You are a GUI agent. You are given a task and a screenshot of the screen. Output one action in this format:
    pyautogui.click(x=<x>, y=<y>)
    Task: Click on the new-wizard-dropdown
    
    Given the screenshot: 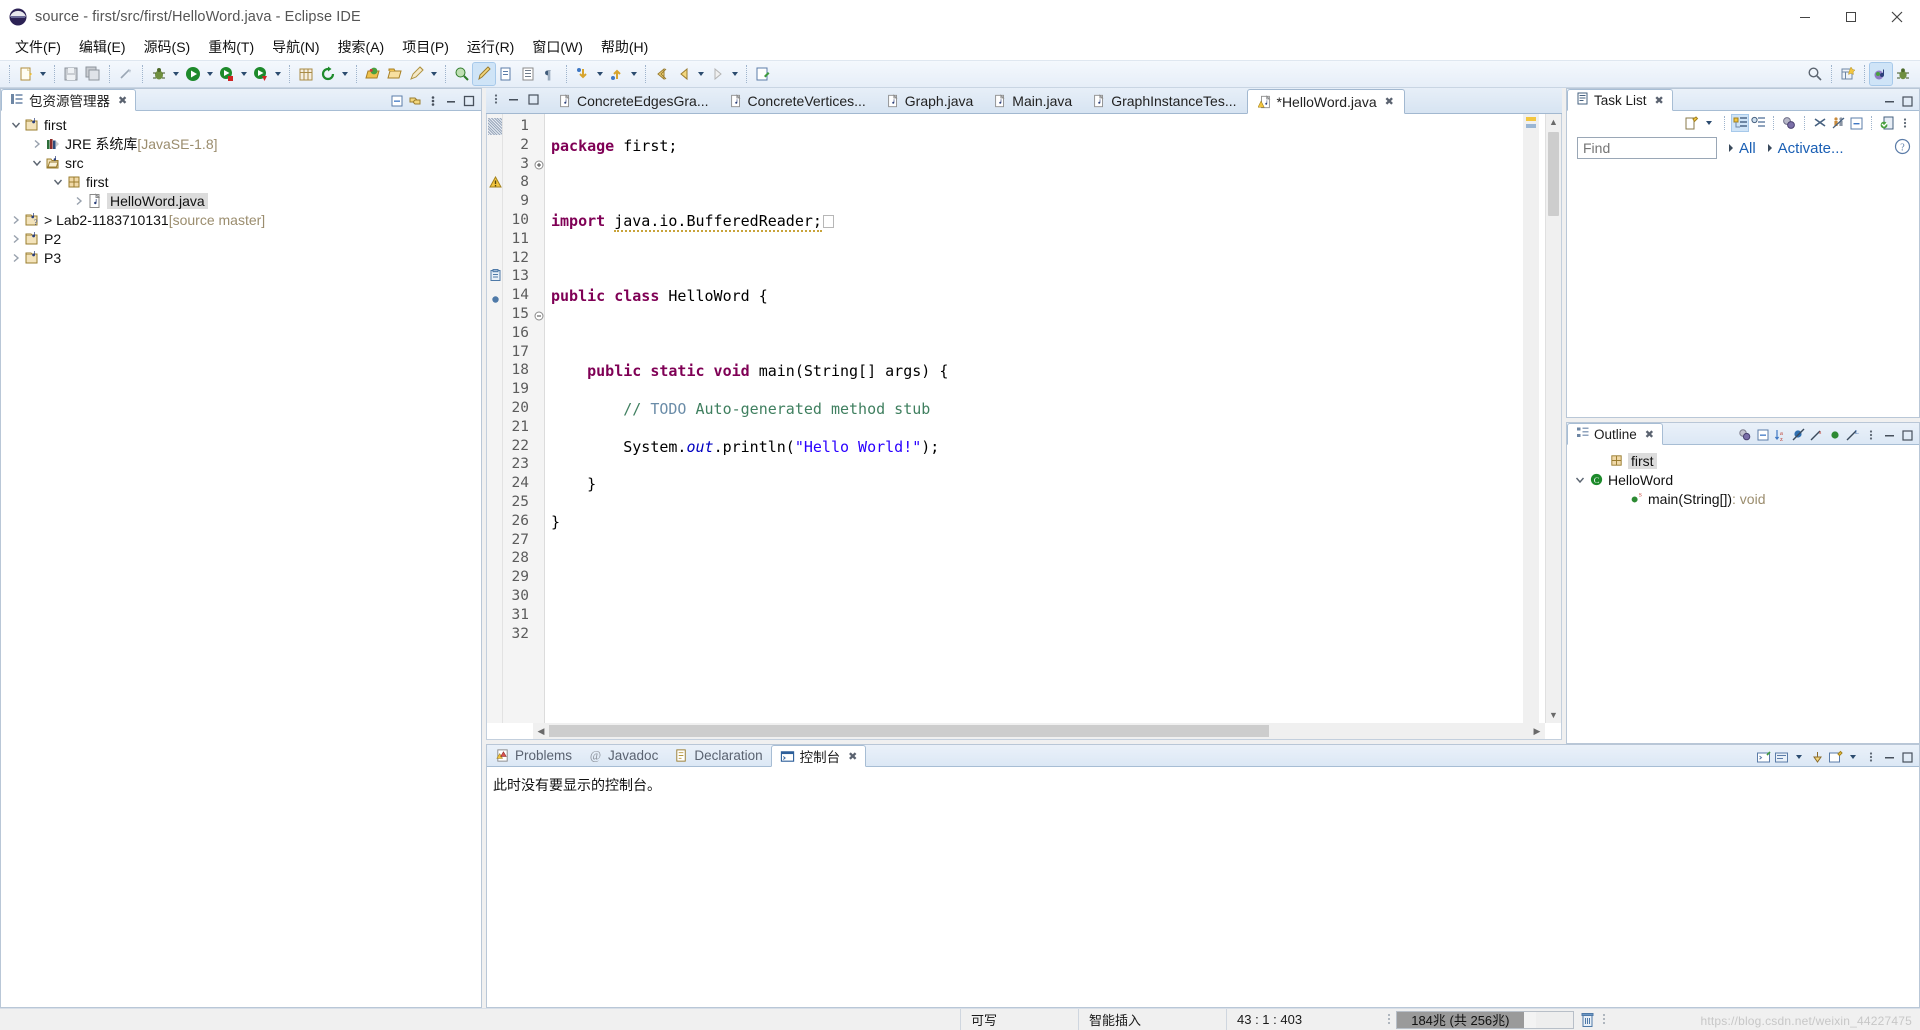 What is the action you would take?
    pyautogui.click(x=43, y=74)
    